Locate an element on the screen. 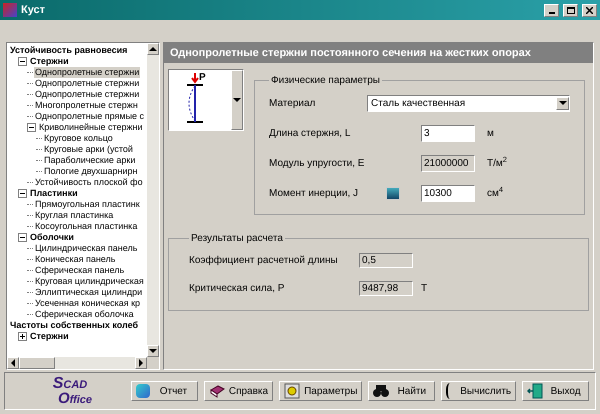 This screenshot has width=600, height=414. door-icon is located at coordinates (535, 391).